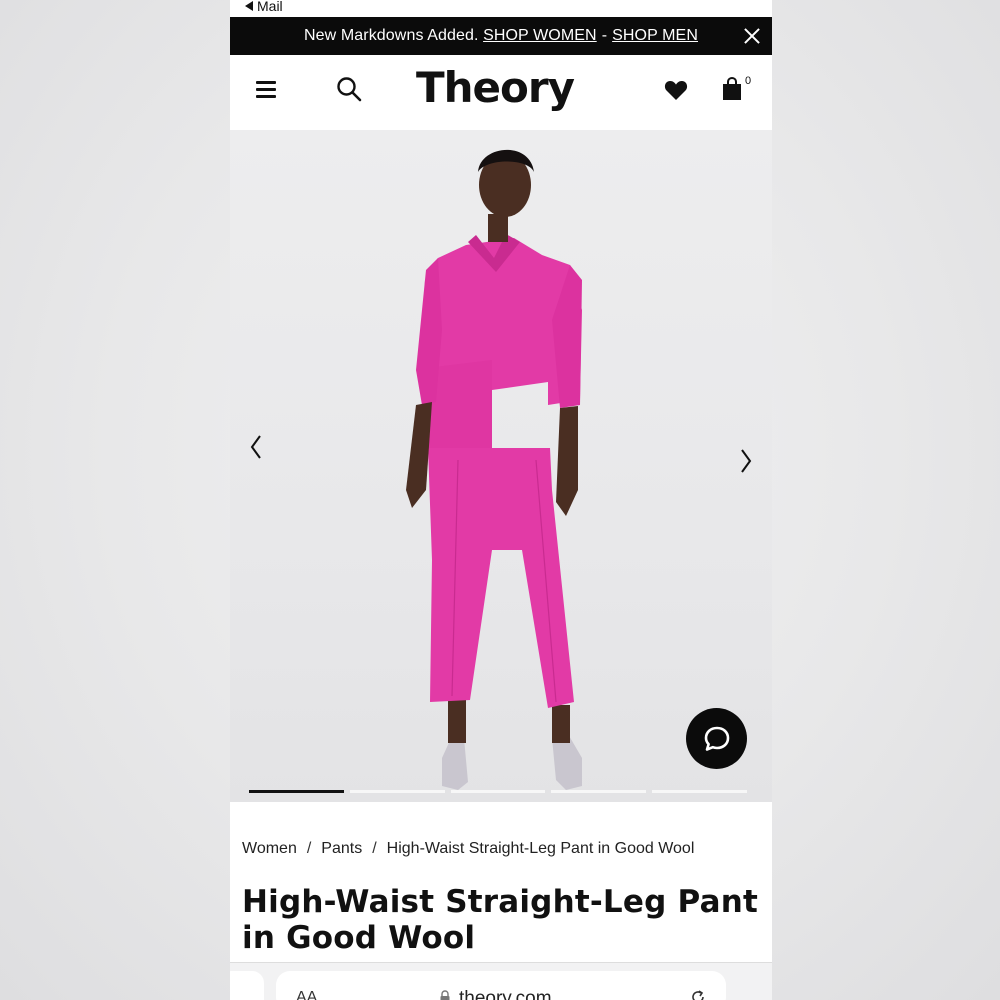  I want to click on hamburger-menu-icon, so click(267, 88).